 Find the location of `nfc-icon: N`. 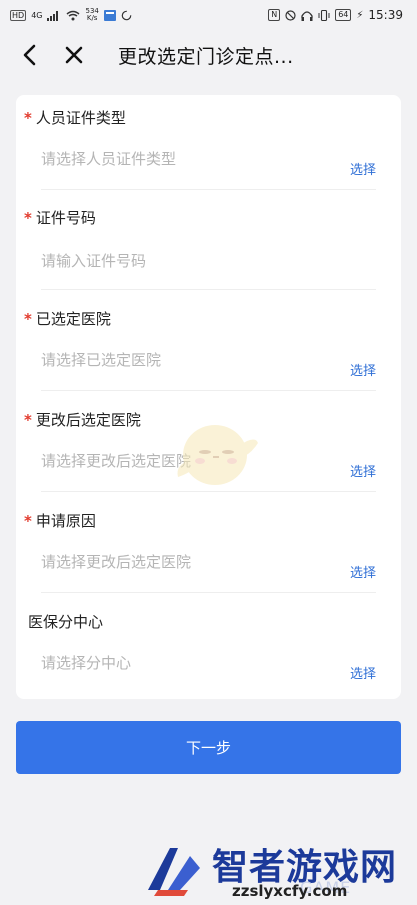

nfc-icon: N is located at coordinates (274, 15).